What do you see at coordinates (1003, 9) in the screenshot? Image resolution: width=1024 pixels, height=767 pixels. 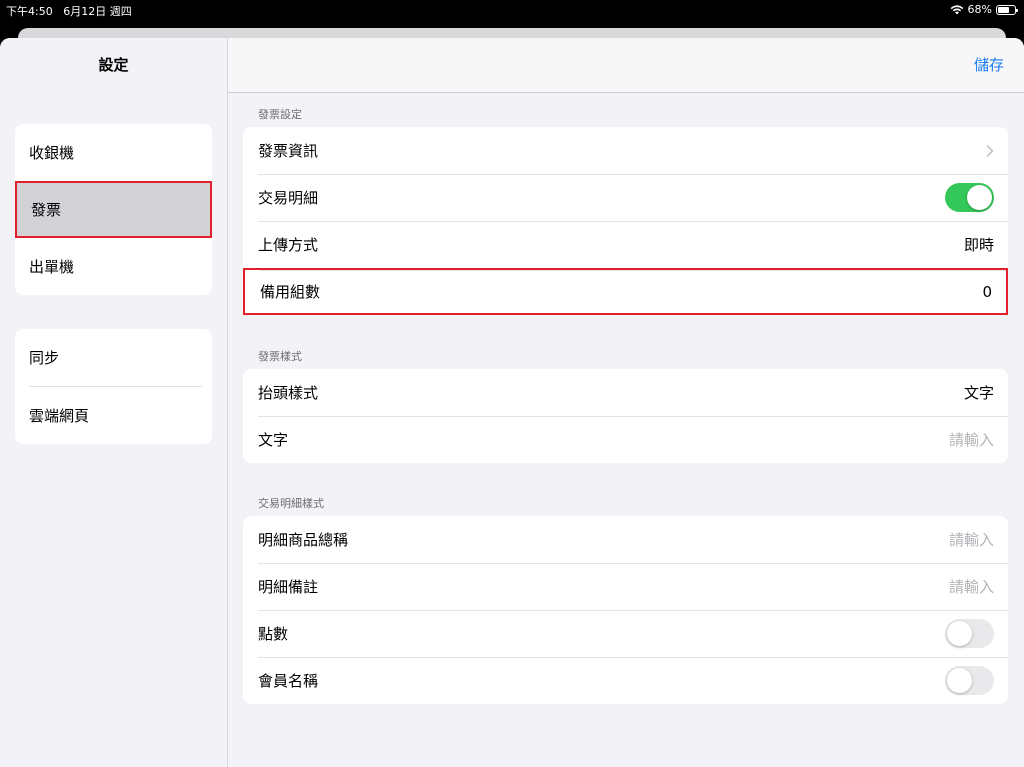 I see `battery-fill` at bounding box center [1003, 9].